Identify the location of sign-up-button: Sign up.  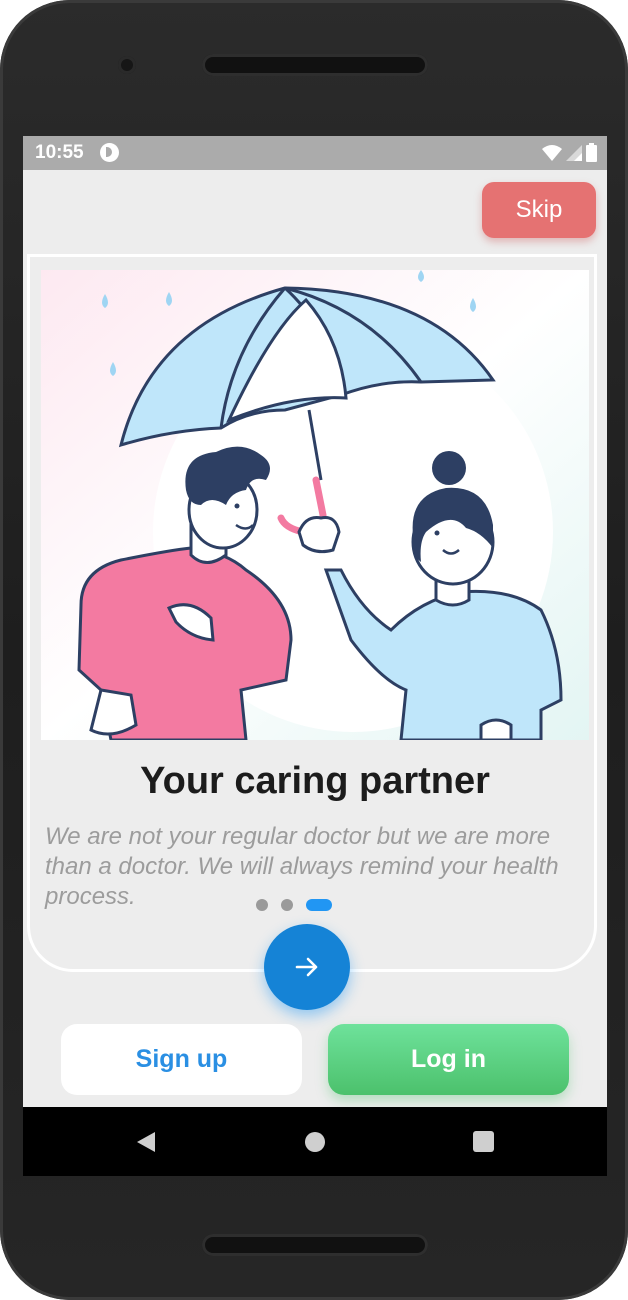
(181, 1059).